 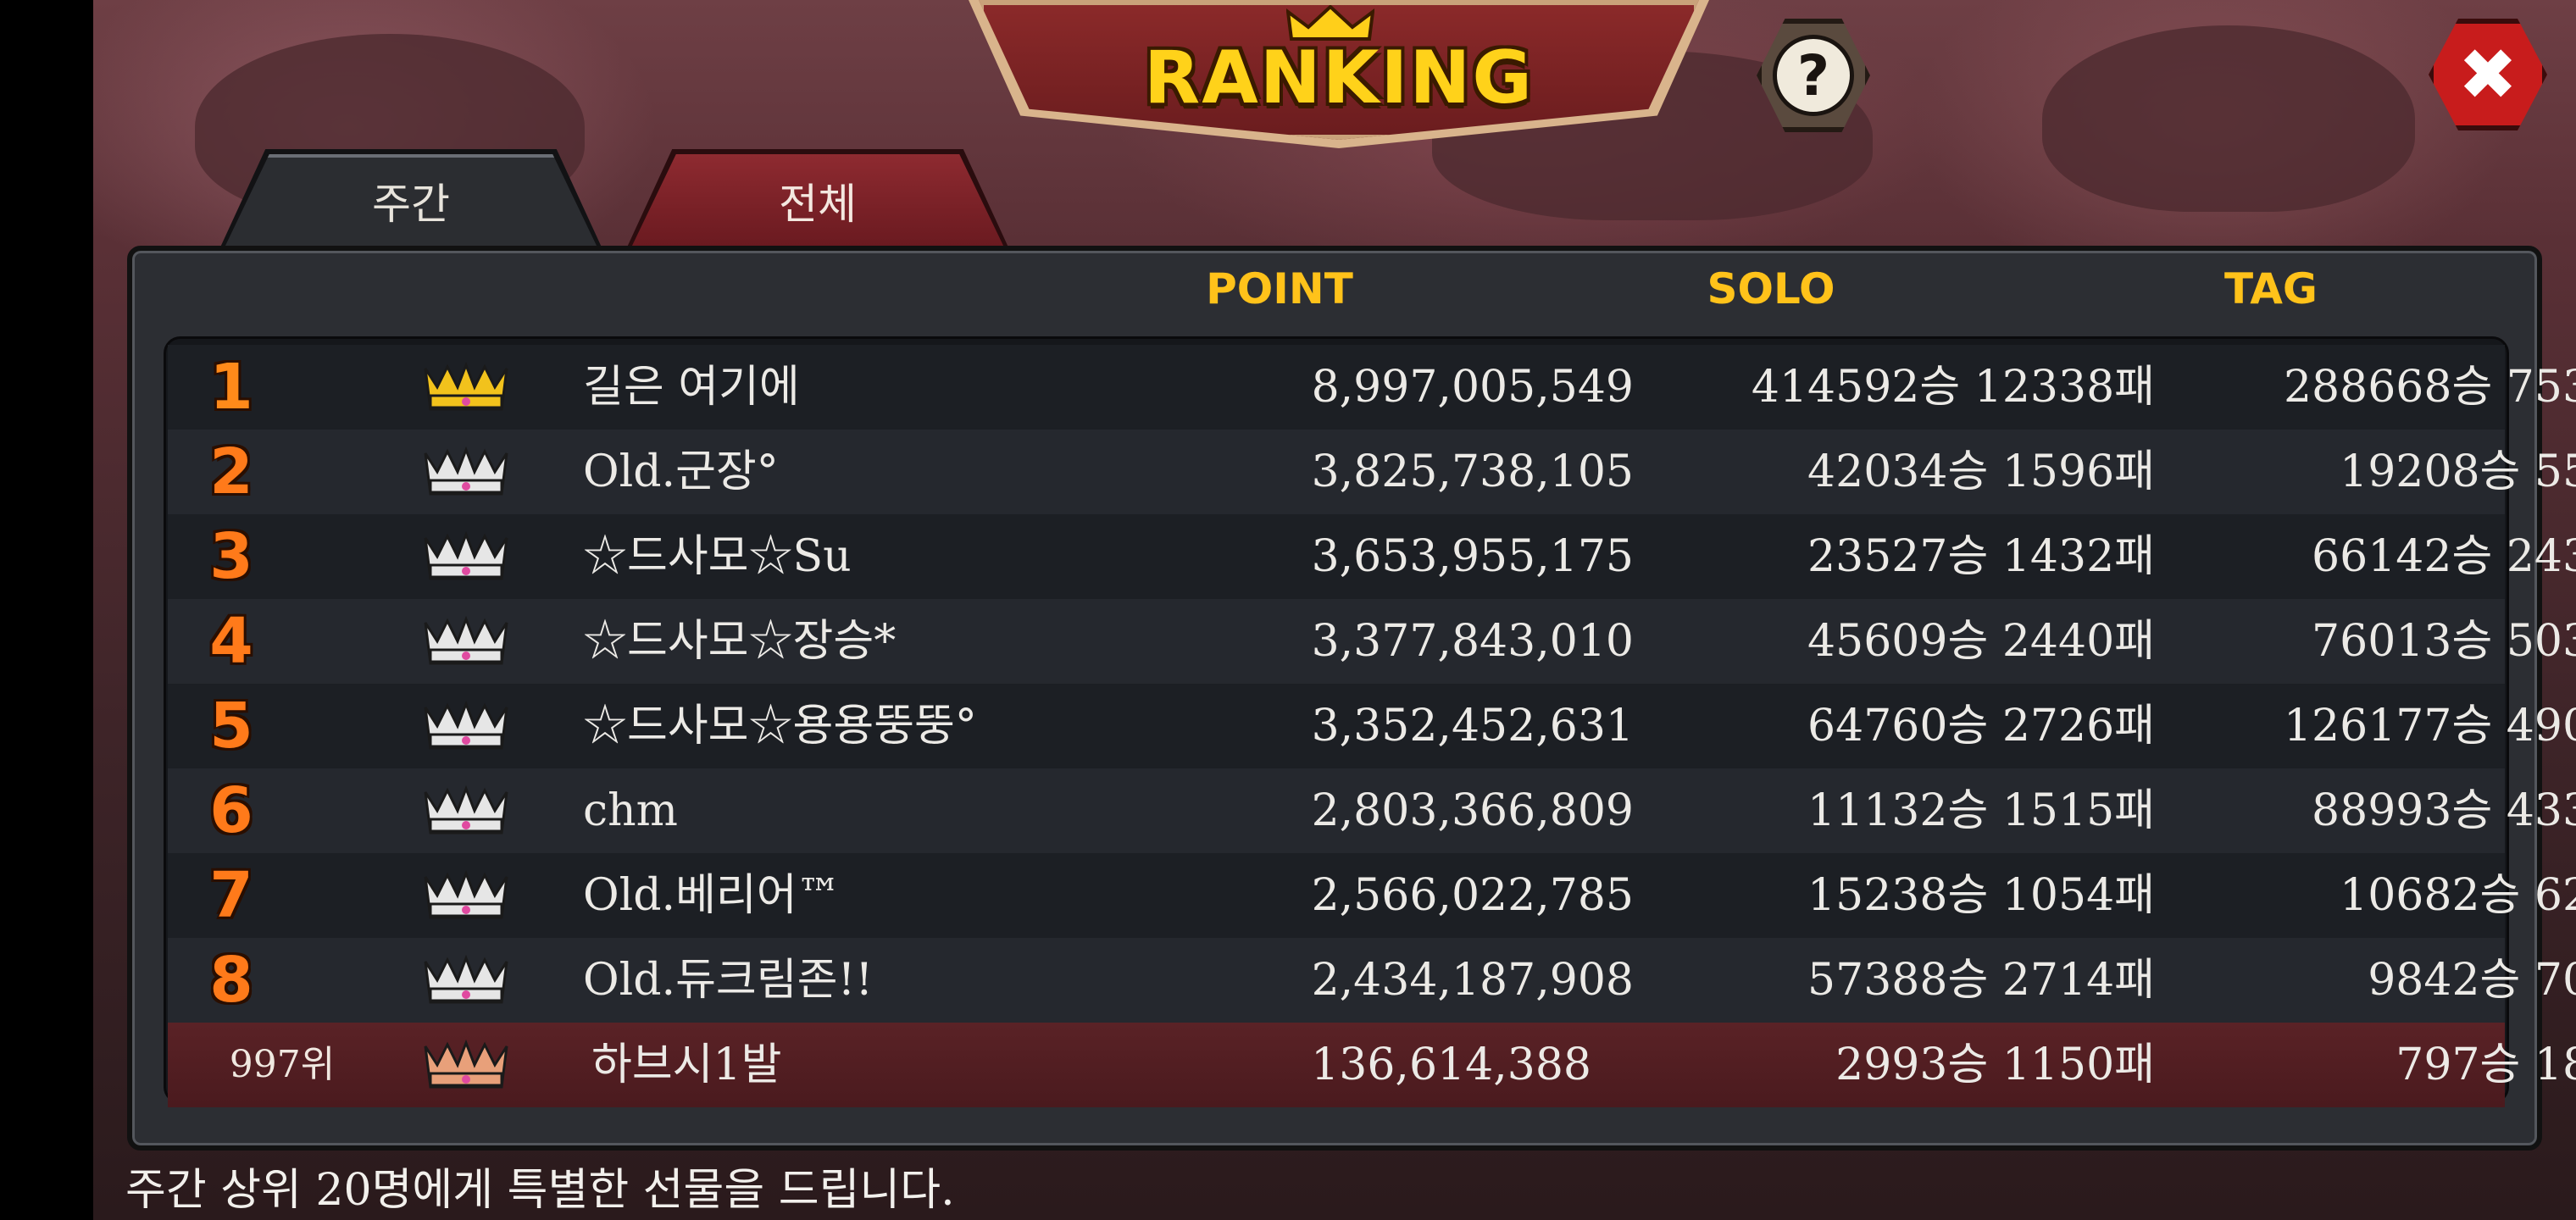 I want to click on column-header-point: POINT, so click(x=1279, y=288).